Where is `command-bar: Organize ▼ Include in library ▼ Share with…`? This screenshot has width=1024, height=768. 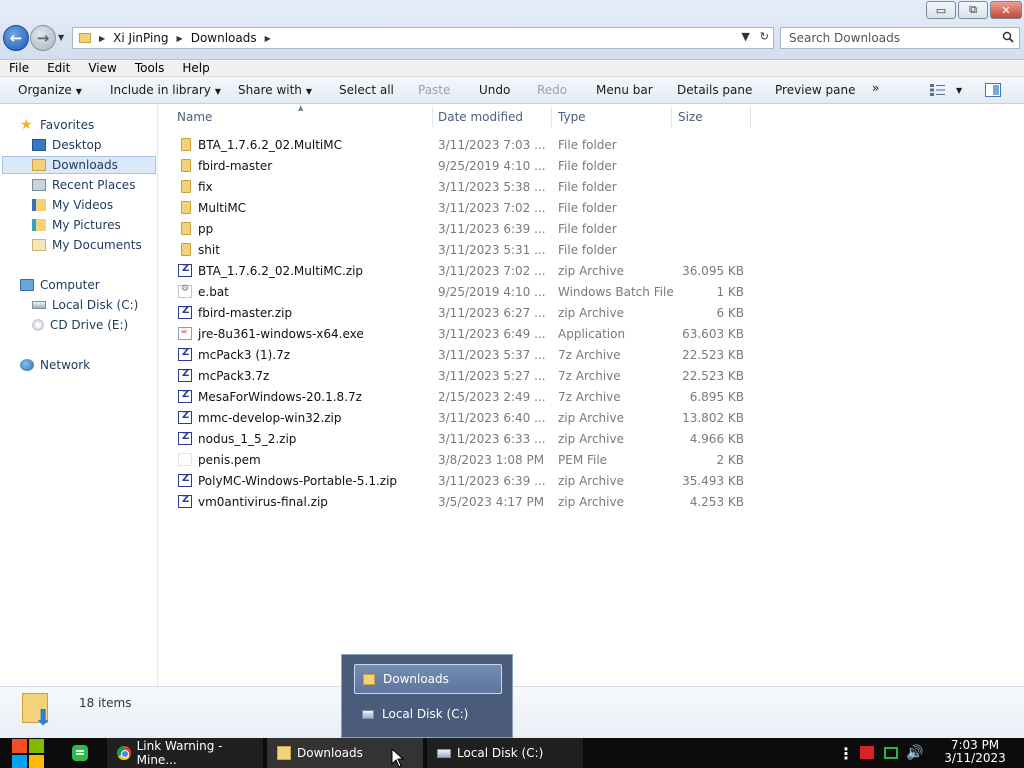
command-bar: Organize ▼ Include in library ▼ Share with… is located at coordinates (512, 90).